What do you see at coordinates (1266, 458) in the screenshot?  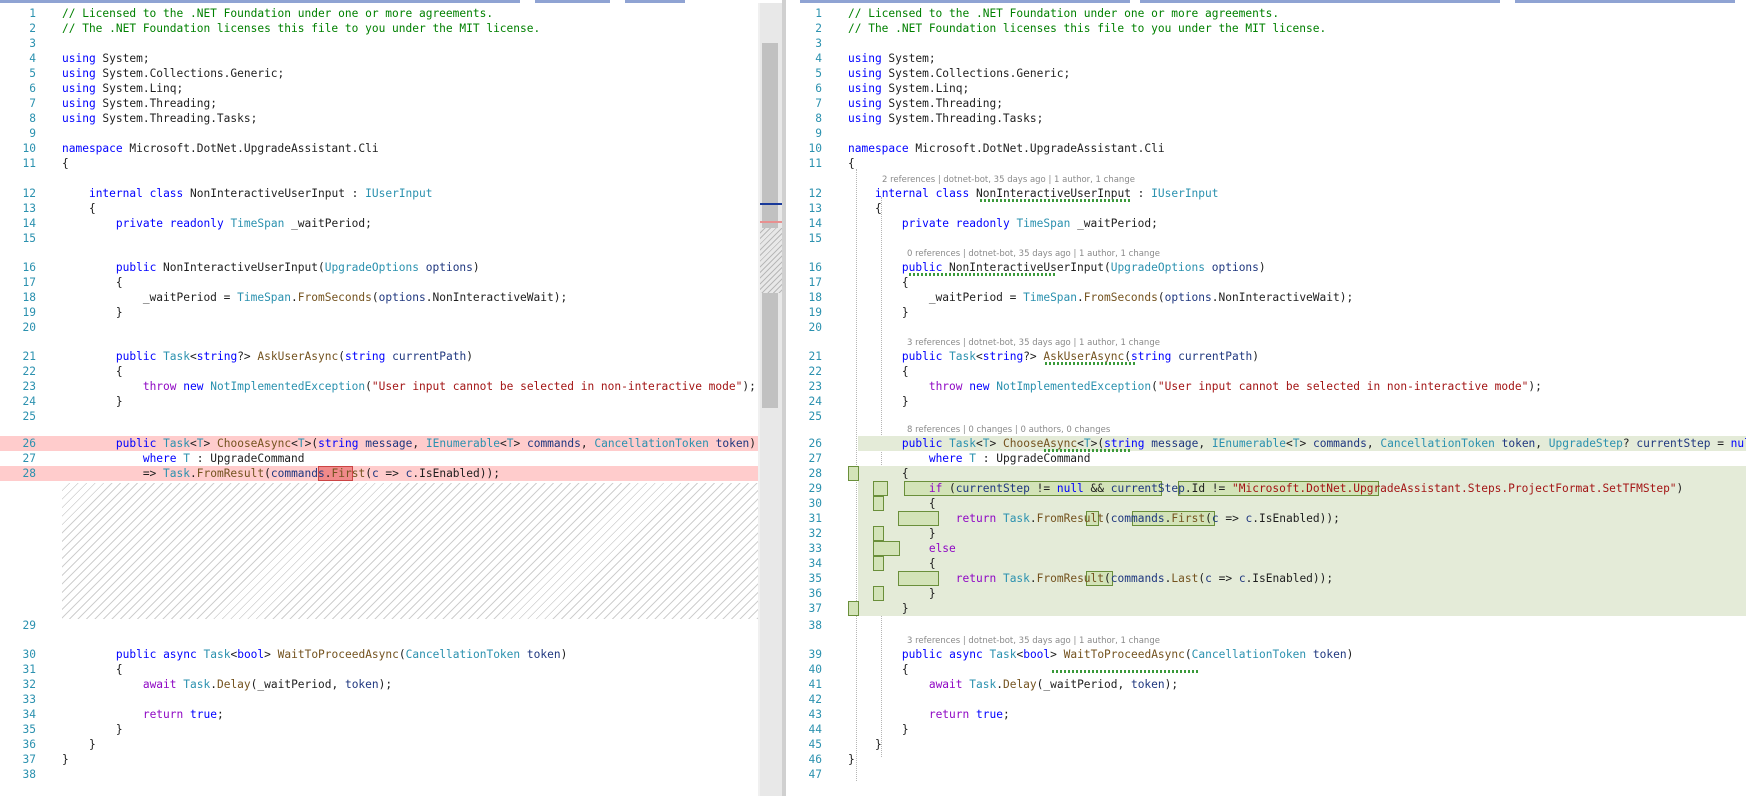 I see `right-code-line: 27 where T : UpgradeCommand` at bounding box center [1266, 458].